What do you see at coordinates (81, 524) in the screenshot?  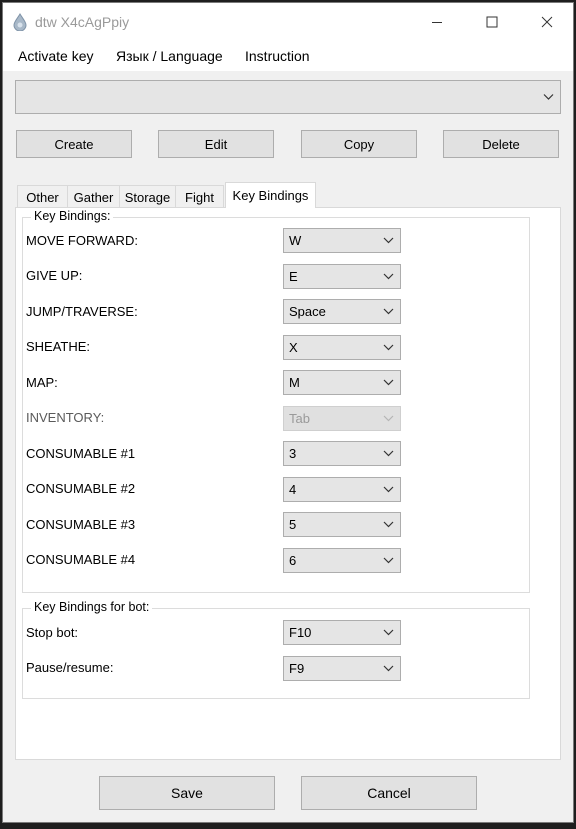 I see `binding-label-consumable-3: CONSUMABLE #3` at bounding box center [81, 524].